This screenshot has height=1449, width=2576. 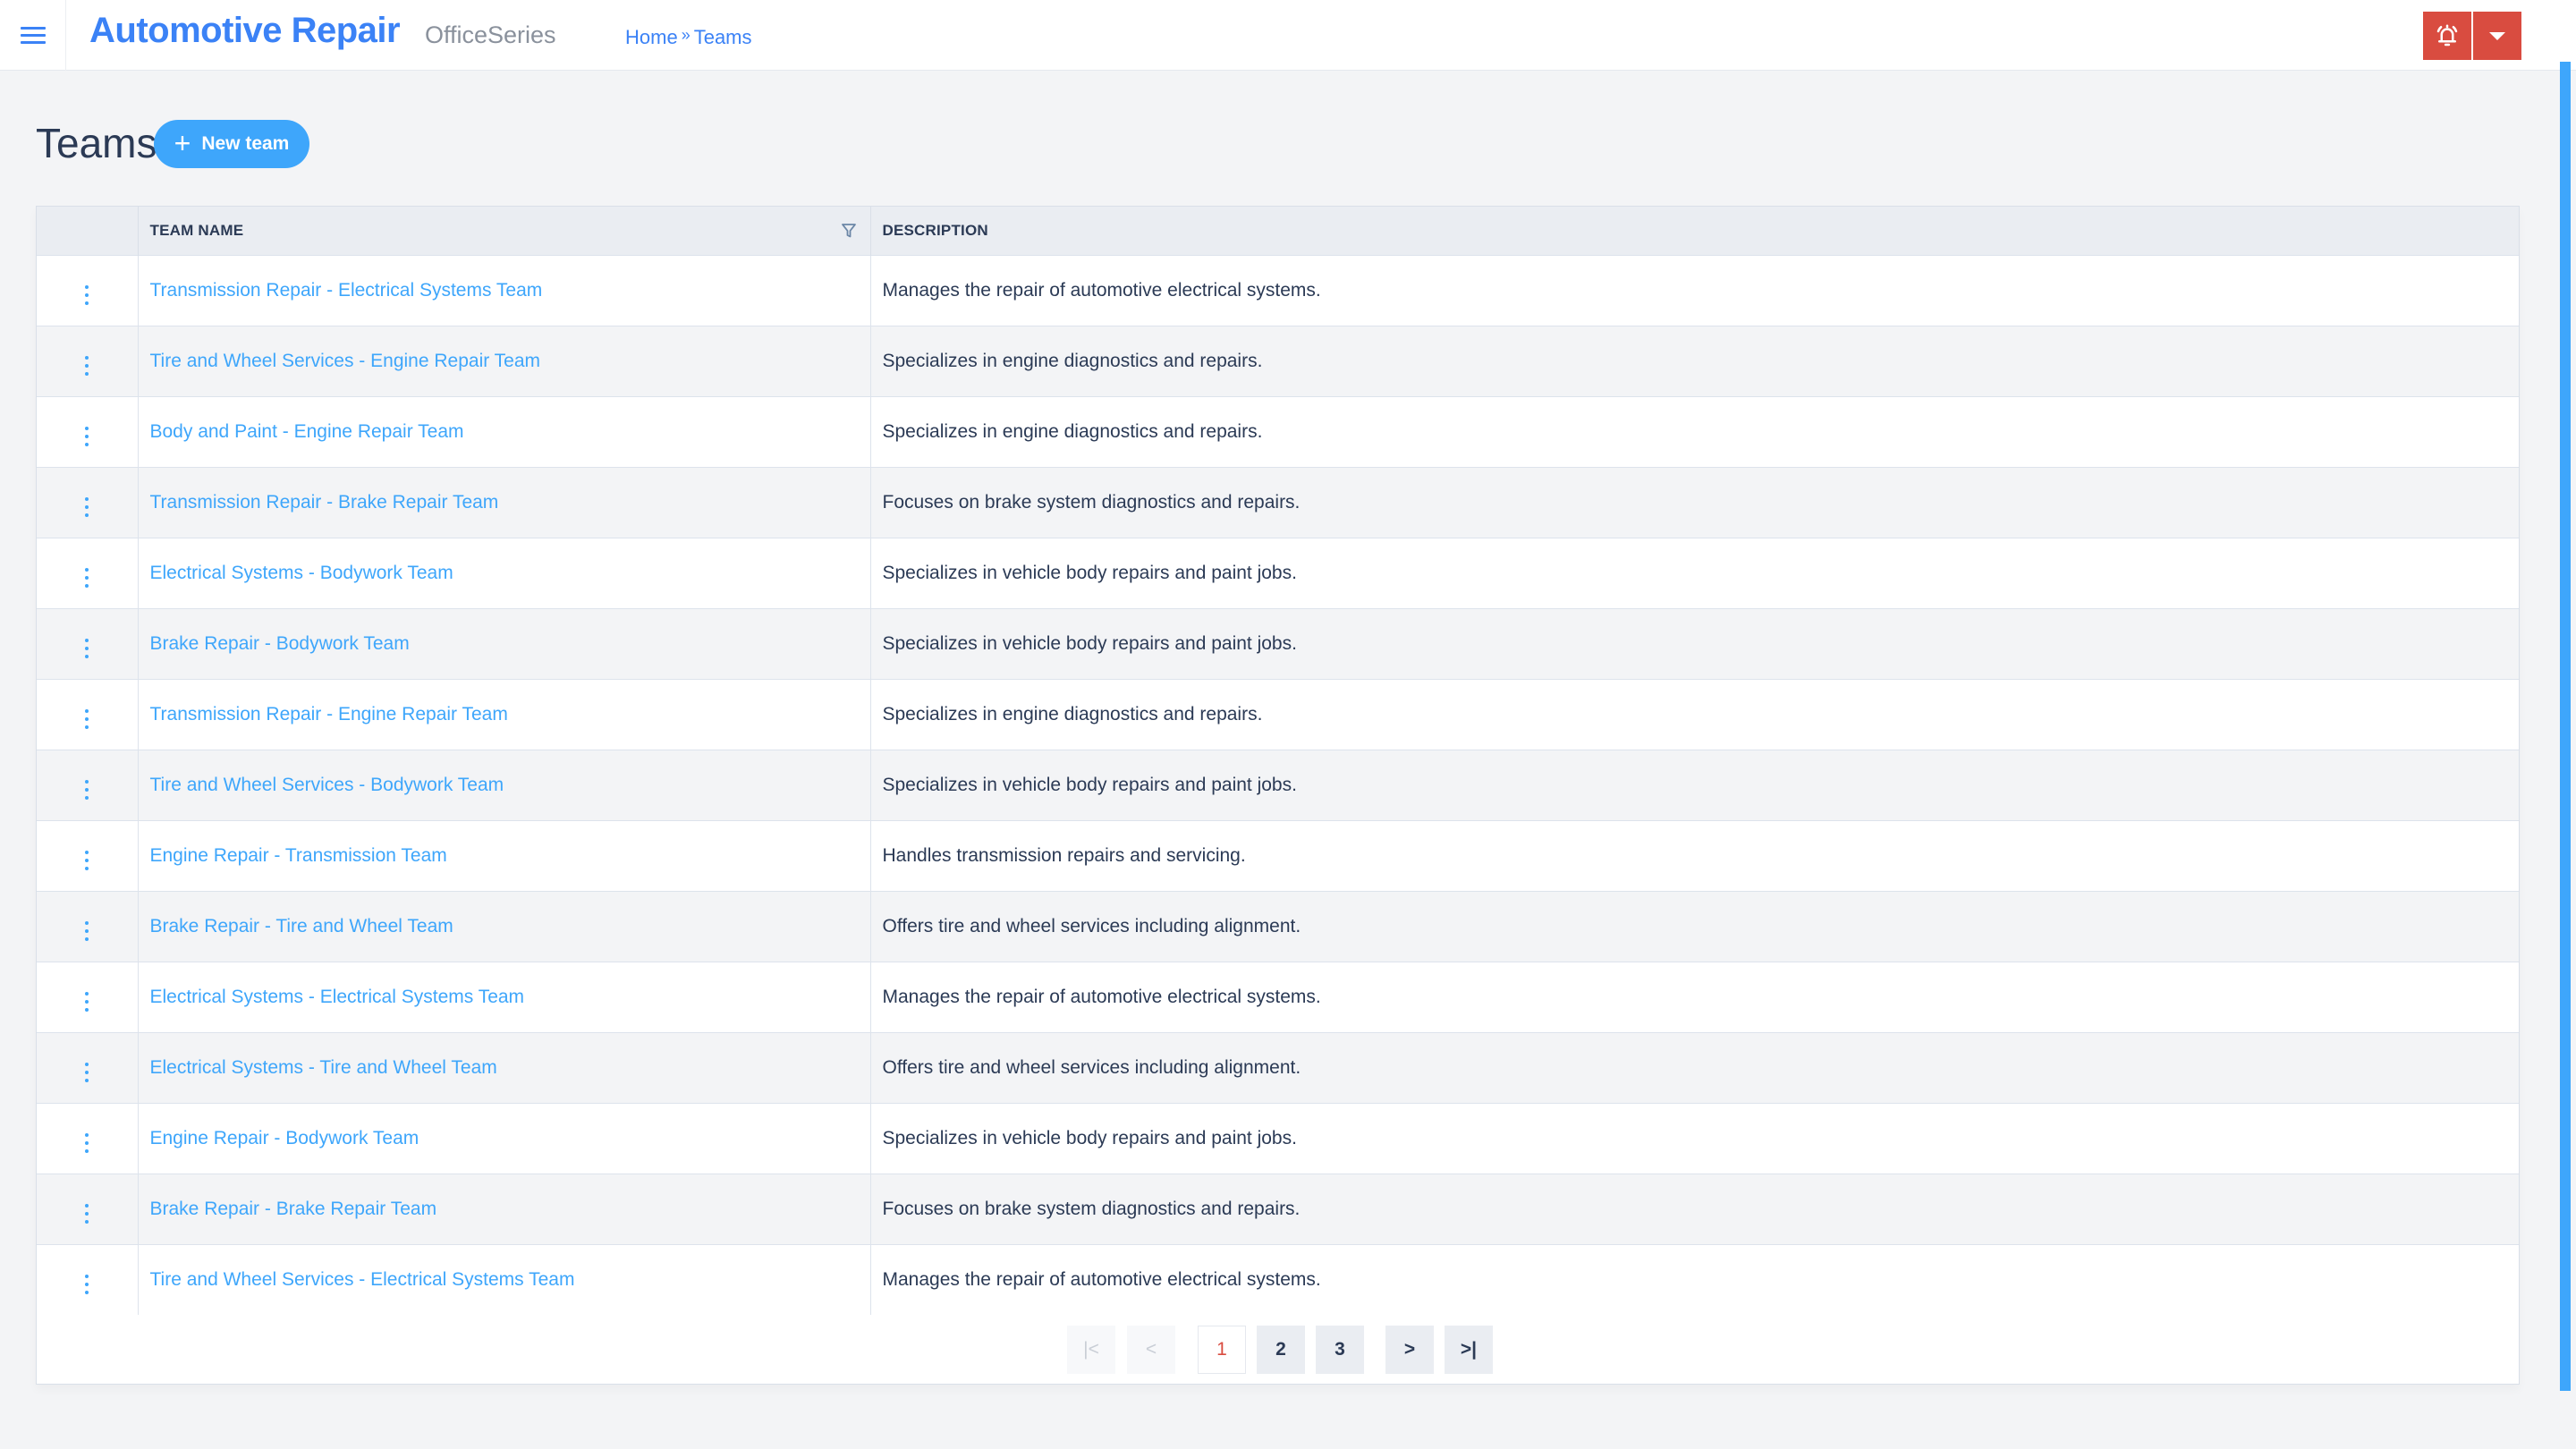 What do you see at coordinates (182, 142) in the screenshot?
I see `plus-icon: +` at bounding box center [182, 142].